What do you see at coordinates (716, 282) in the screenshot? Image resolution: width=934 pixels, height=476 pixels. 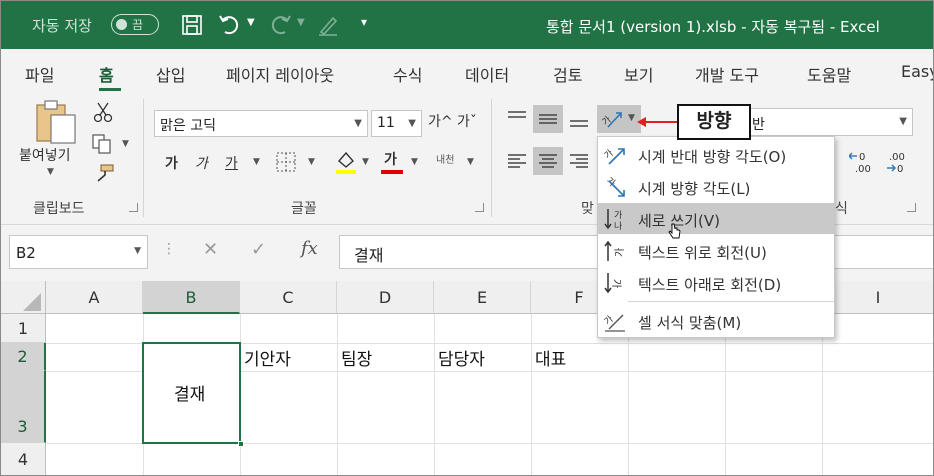 I see `menu-item-rotate-down: 가 텍스트 아래로 회전(D)` at bounding box center [716, 282].